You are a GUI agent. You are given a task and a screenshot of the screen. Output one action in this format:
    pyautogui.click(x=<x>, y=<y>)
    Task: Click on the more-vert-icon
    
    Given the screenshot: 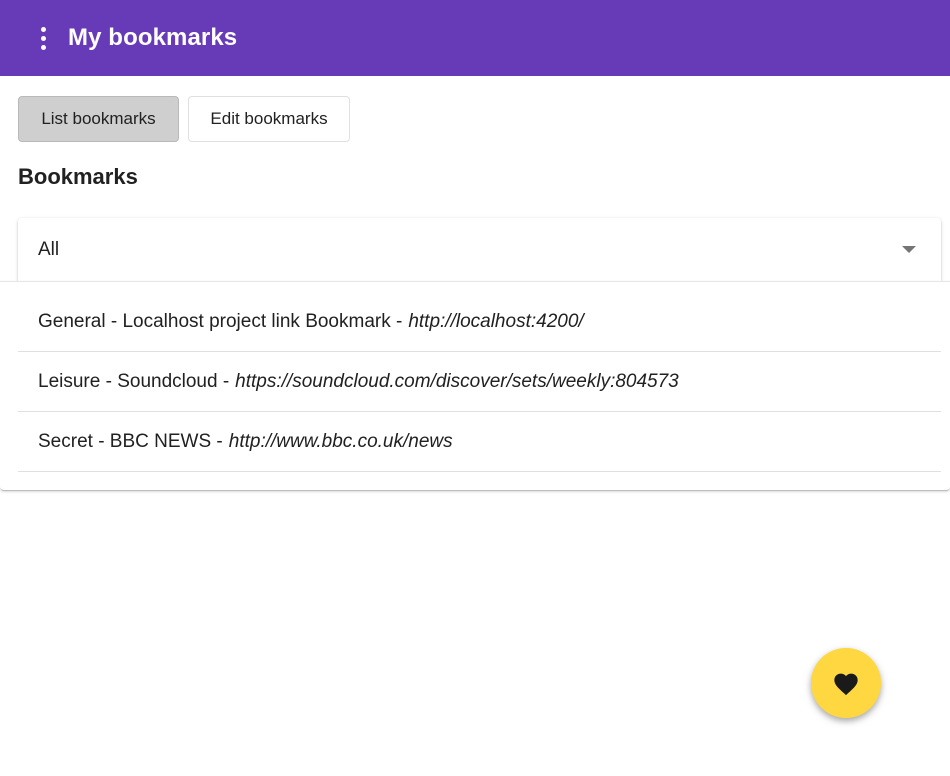 What is the action you would take?
    pyautogui.click(x=43, y=38)
    